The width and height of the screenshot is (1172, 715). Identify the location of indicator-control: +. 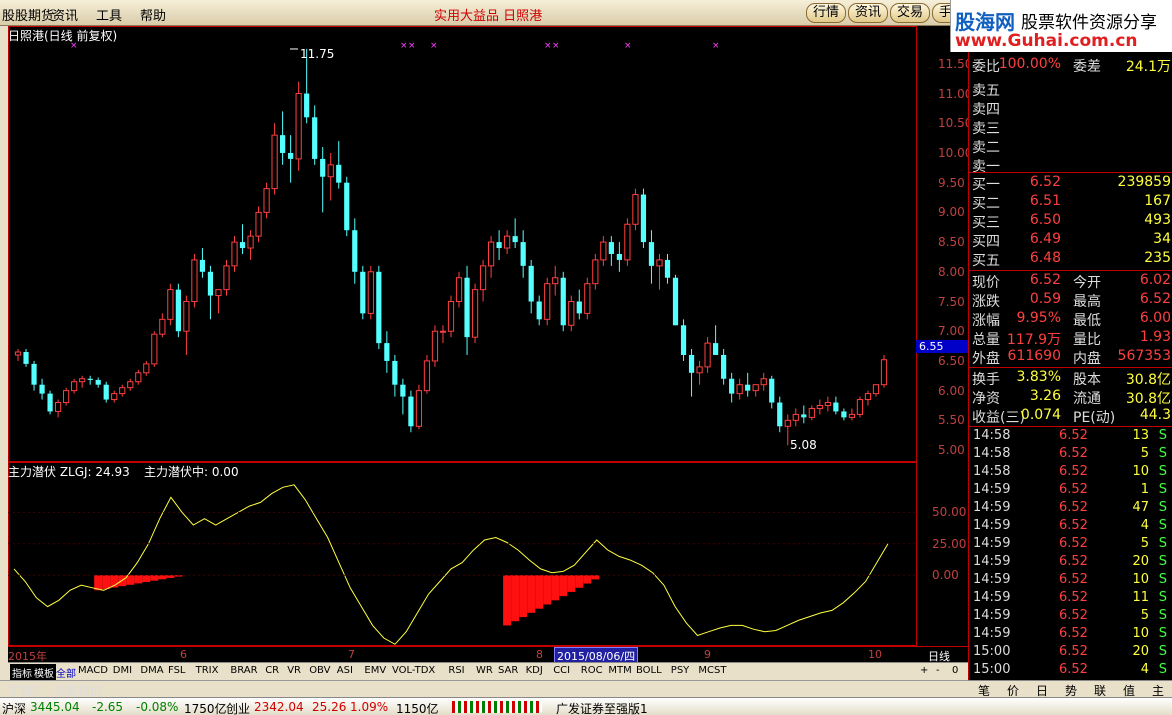
(924, 670).